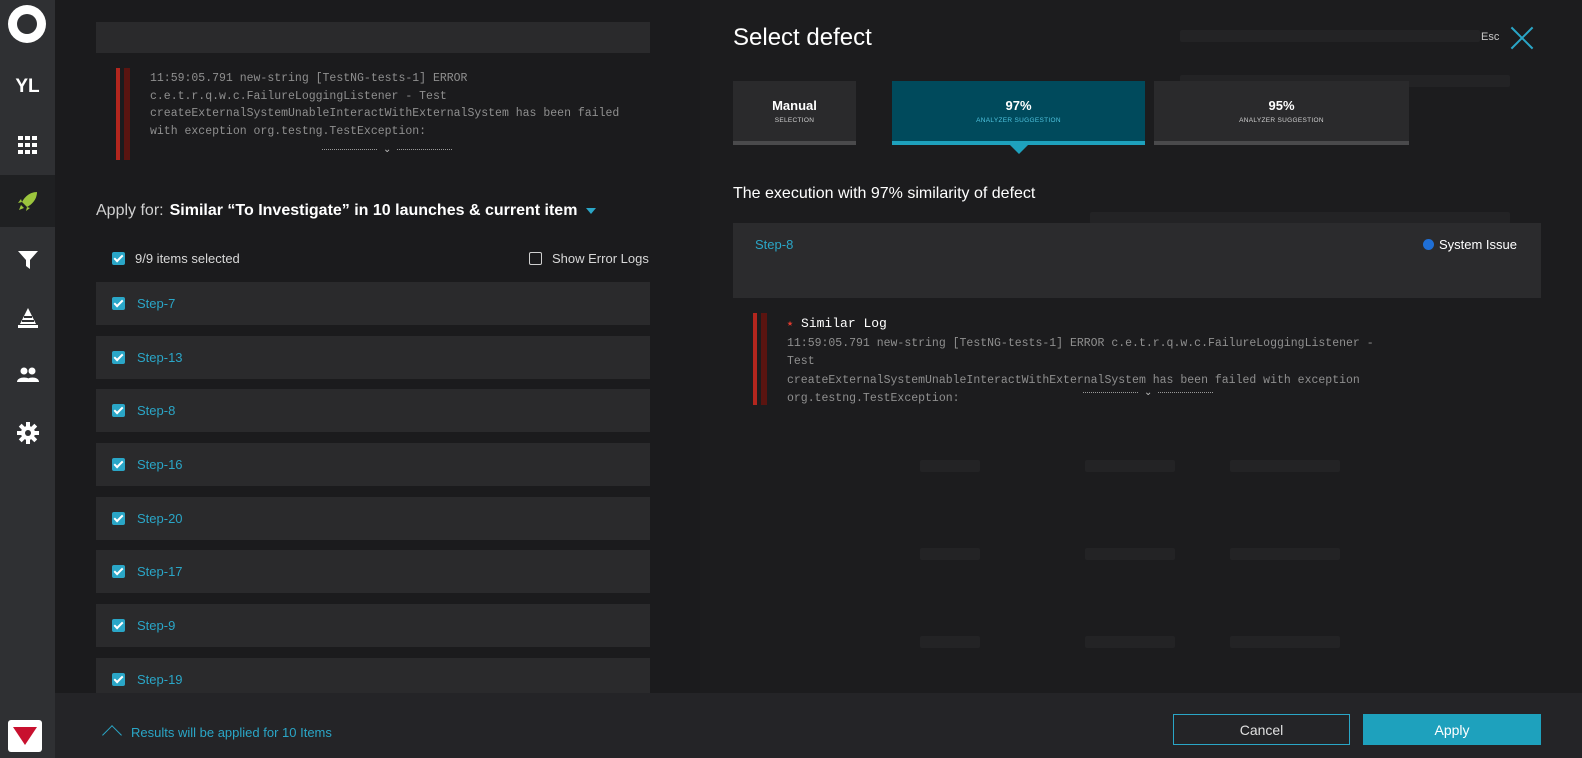  Describe the element at coordinates (535, 258) in the screenshot. I see `checkbox-empty-icon` at that location.